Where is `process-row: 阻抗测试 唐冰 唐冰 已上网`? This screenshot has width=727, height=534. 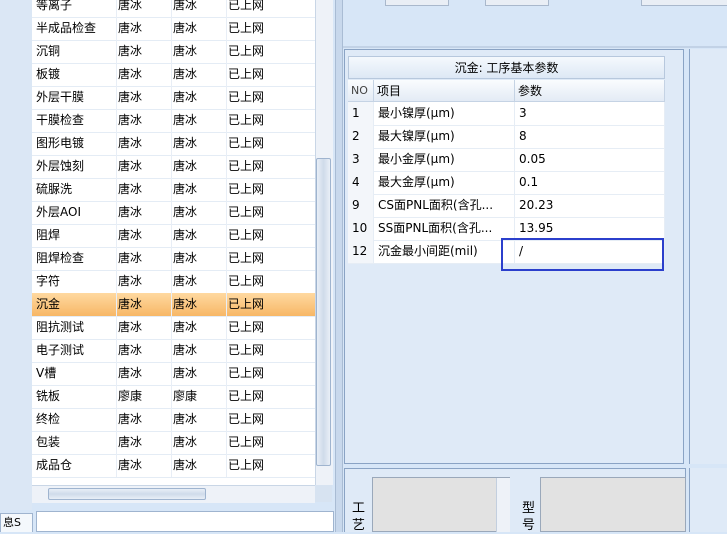 process-row: 阻抗测试 唐冰 唐冰 已上网 is located at coordinates (173, 328).